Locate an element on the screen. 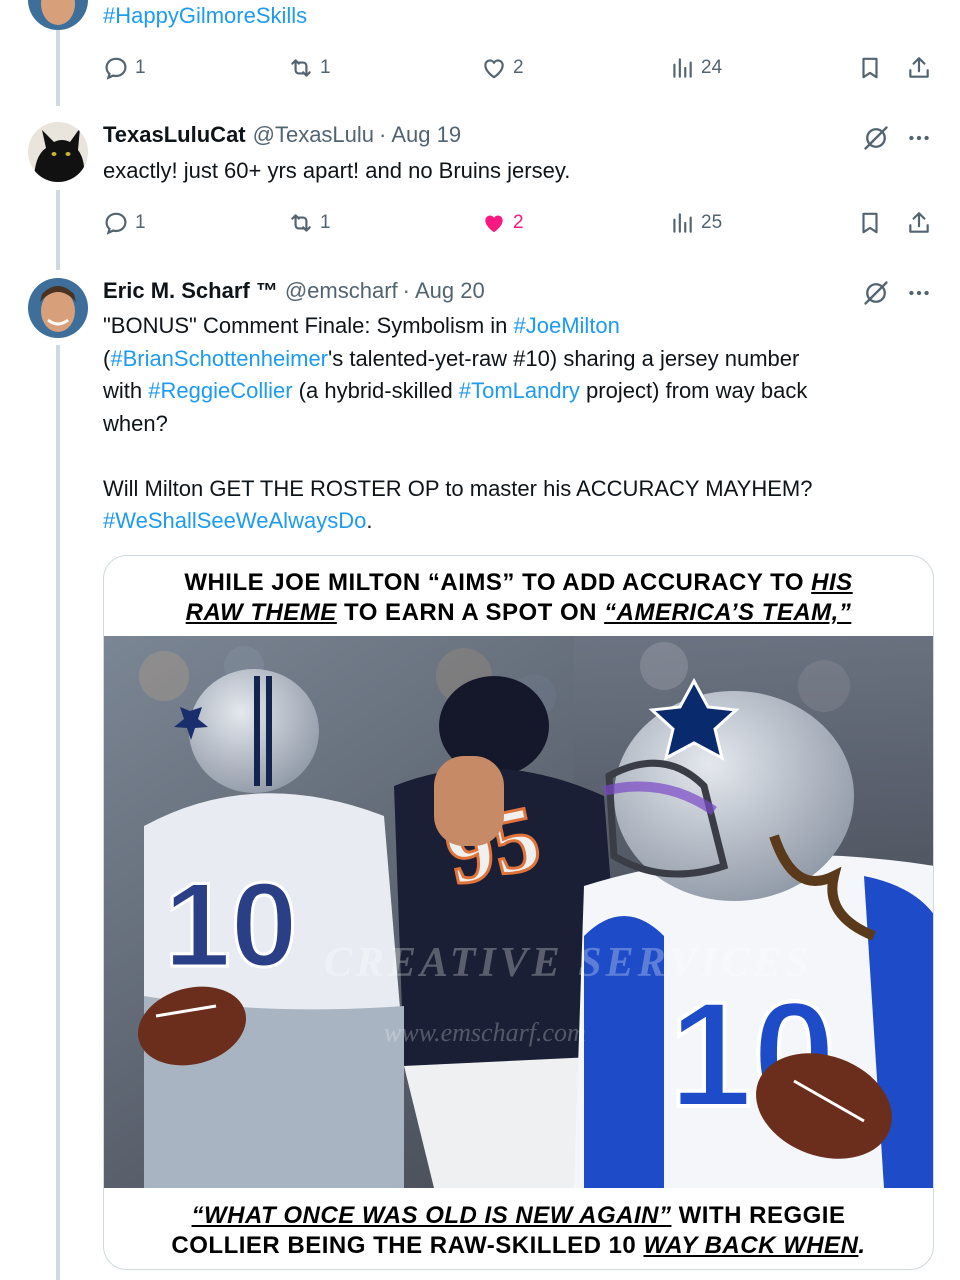 Image resolution: width=960 pixels, height=1280 pixels. hashtag-link: #ReggieCollier is located at coordinates (220, 390).